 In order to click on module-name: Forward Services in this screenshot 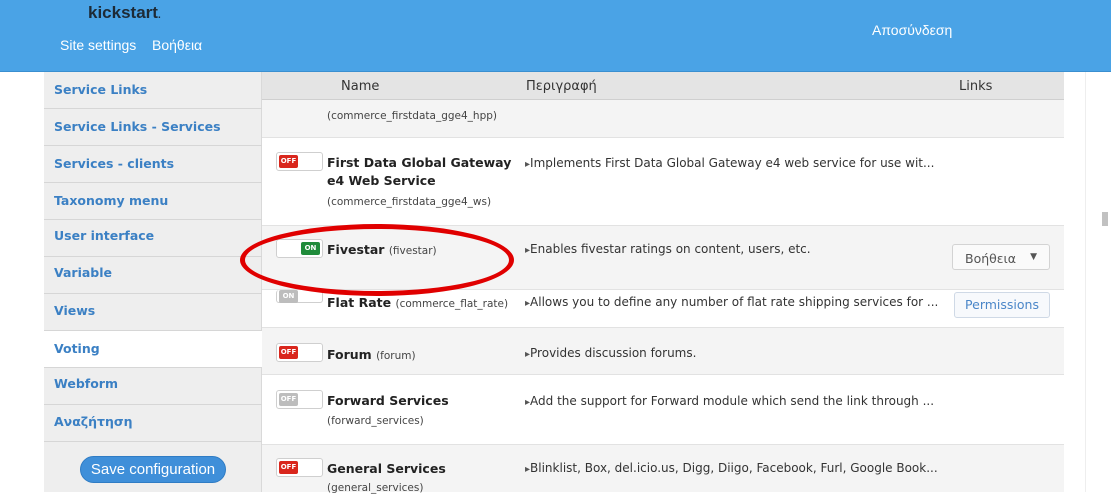, I will do `click(388, 400)`.